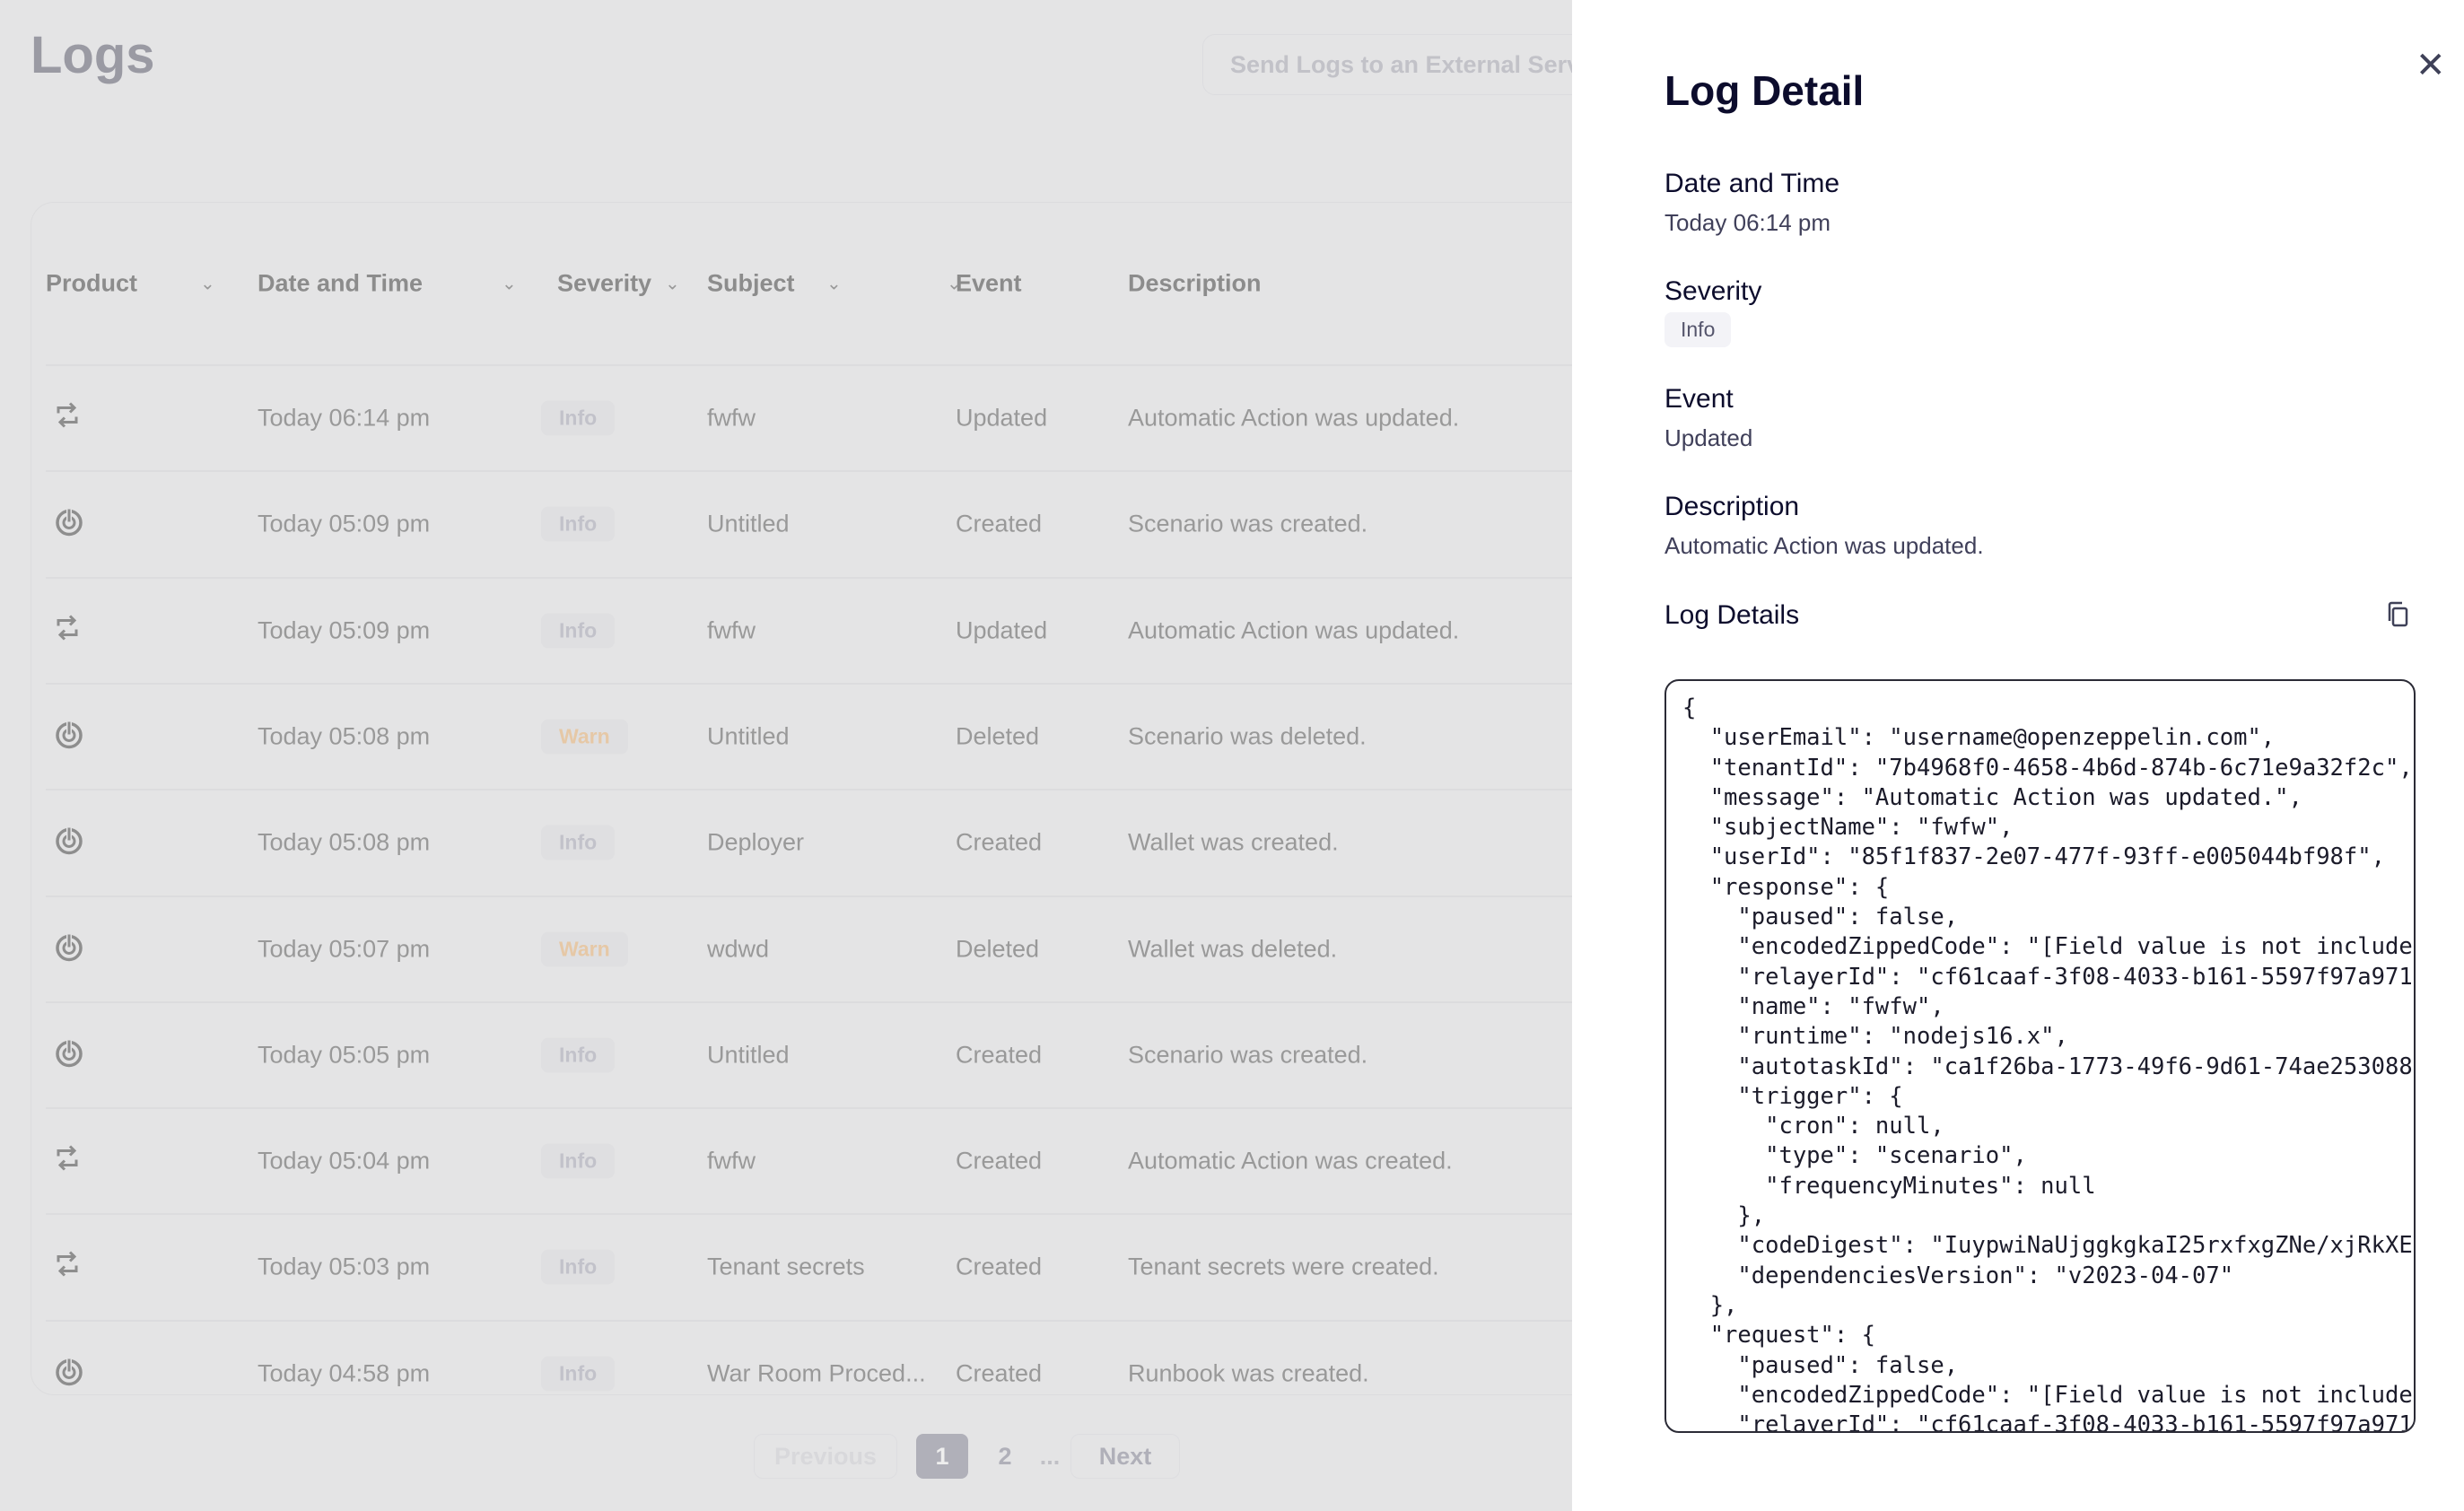  What do you see at coordinates (1195, 284) in the screenshot?
I see `column-header-description: Description` at bounding box center [1195, 284].